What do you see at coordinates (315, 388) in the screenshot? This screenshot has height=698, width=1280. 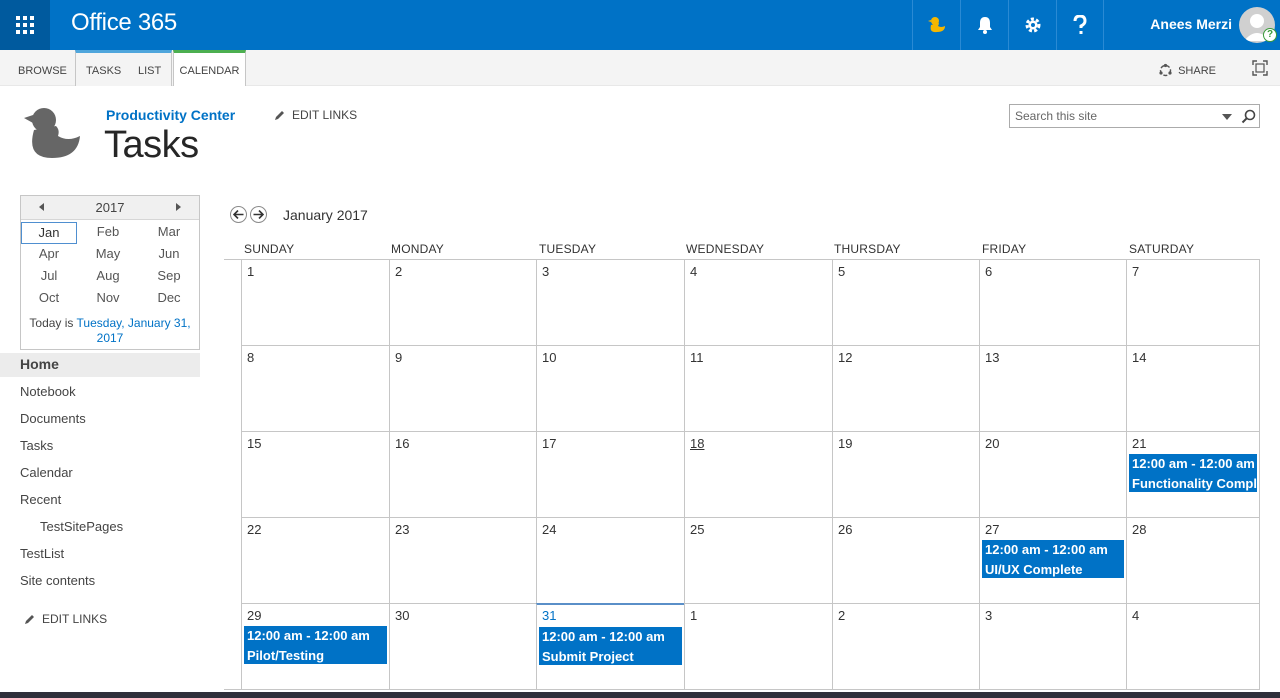 I see `calendar-day-cell: 8` at bounding box center [315, 388].